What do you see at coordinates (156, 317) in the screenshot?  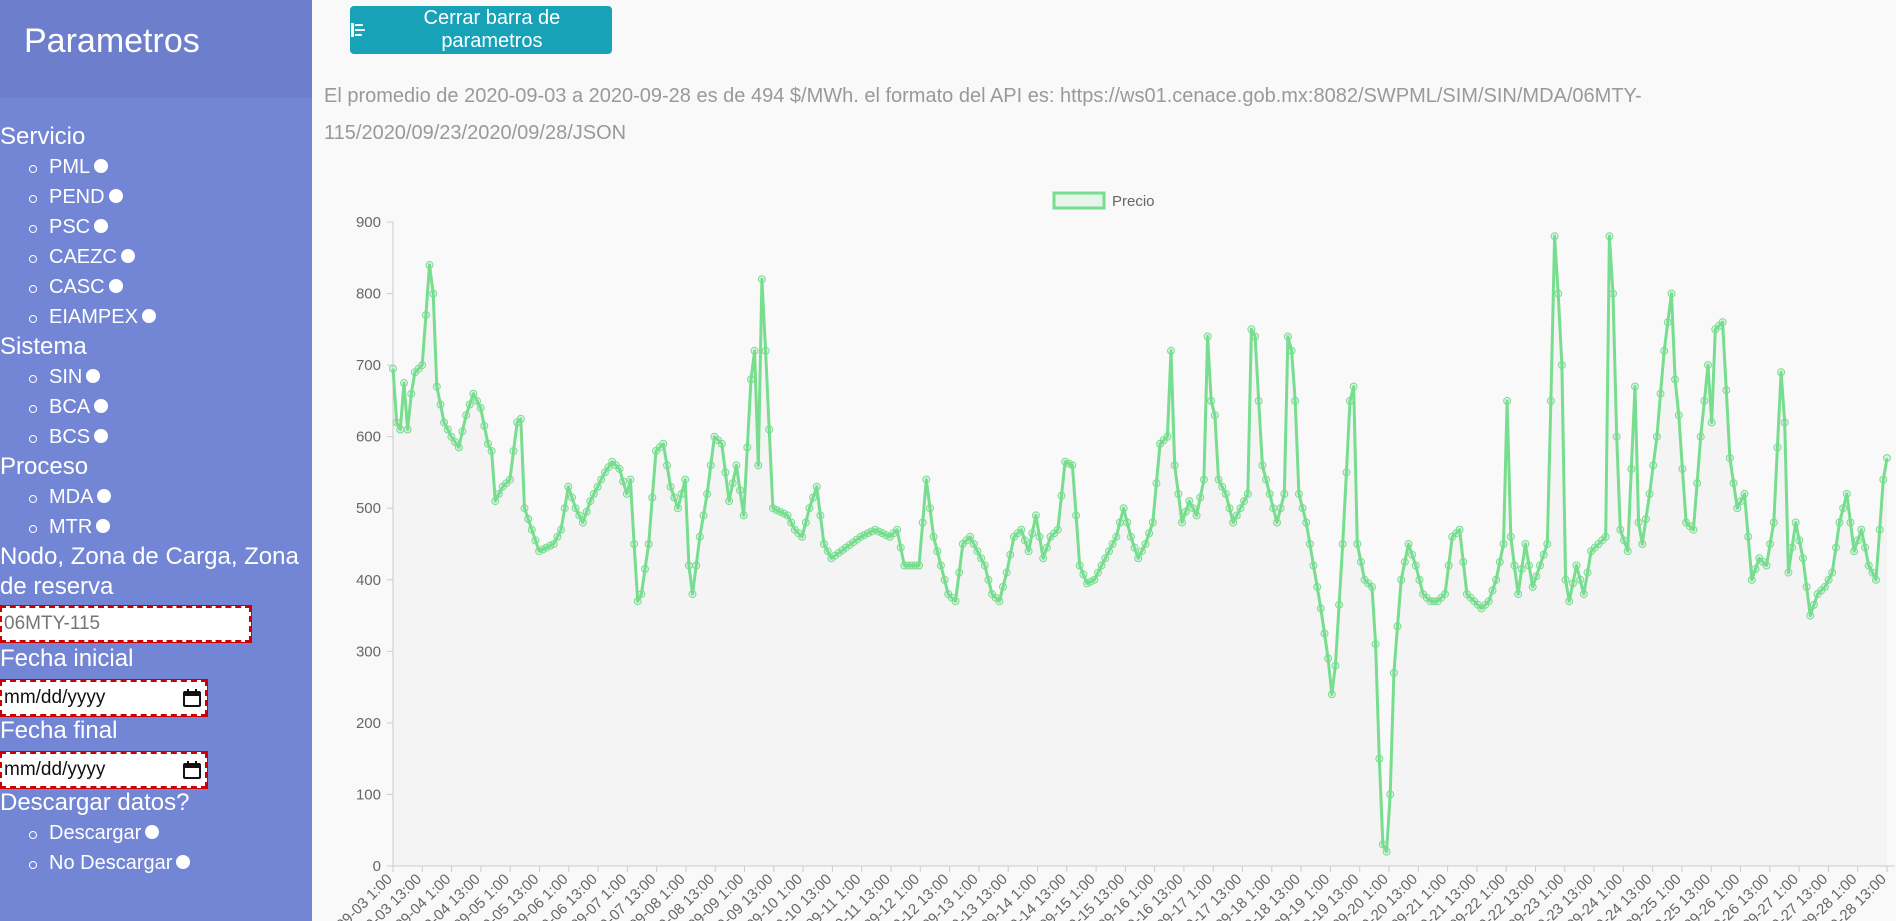 I see `radio-option-eiampex: EIAMPEX` at bounding box center [156, 317].